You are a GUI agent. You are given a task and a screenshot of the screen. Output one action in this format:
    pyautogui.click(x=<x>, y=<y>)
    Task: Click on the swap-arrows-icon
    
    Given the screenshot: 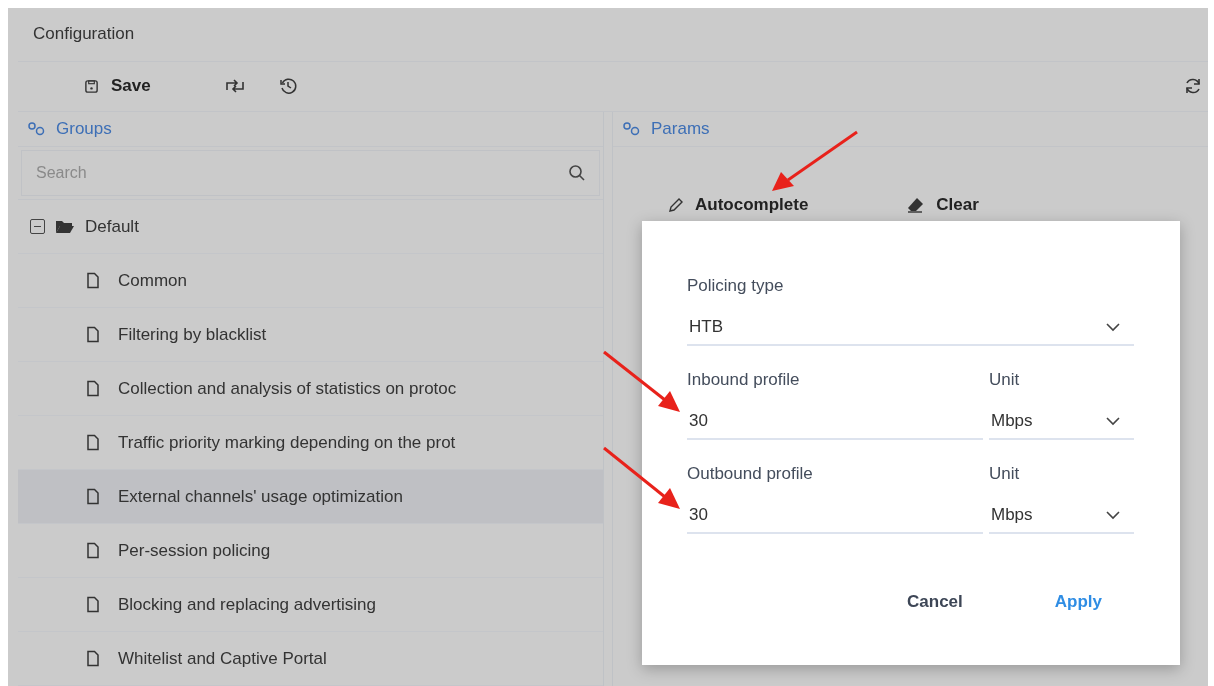 What is the action you would take?
    pyautogui.click(x=234, y=86)
    